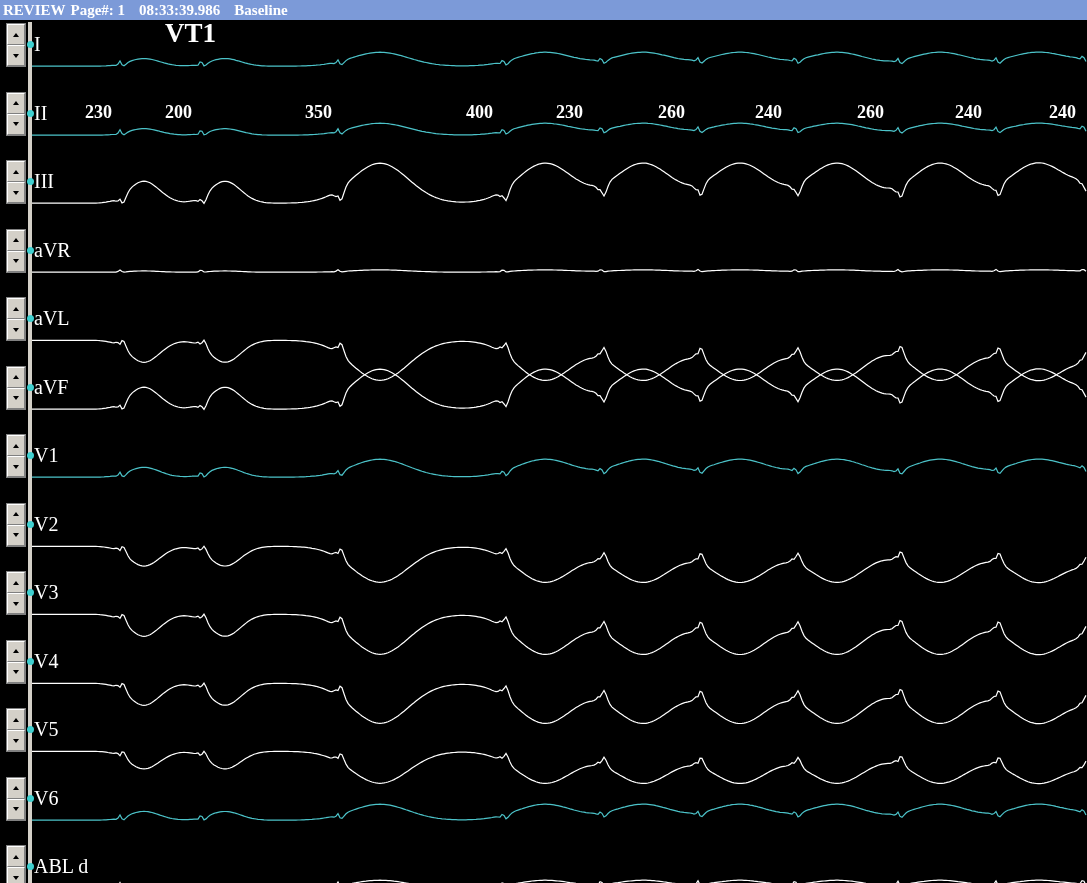 This screenshot has height=883, width=1087. I want to click on mode-label: REVIEW, so click(34, 10).